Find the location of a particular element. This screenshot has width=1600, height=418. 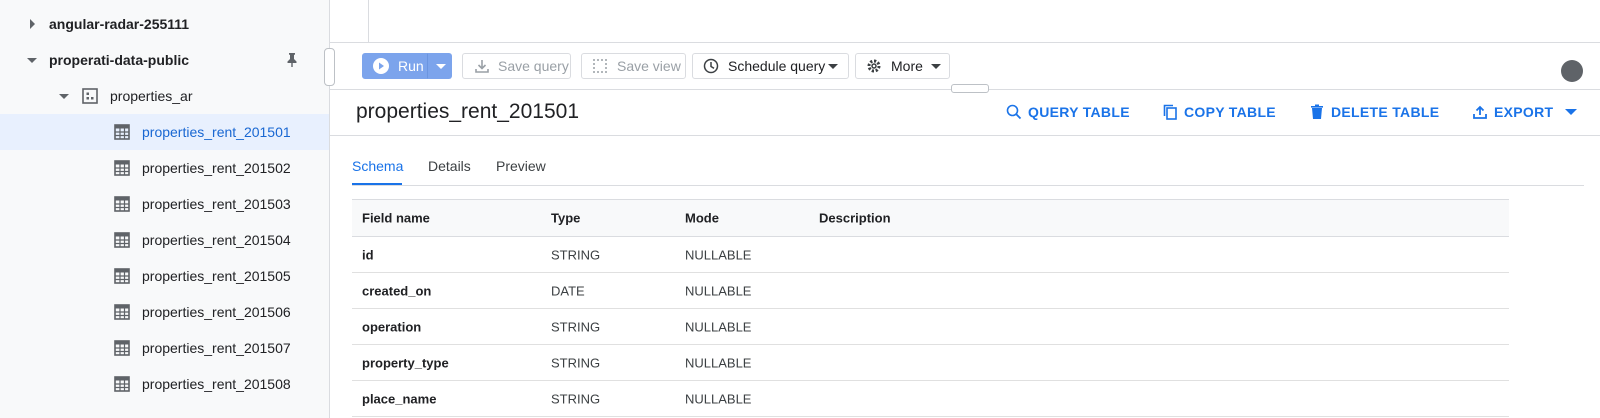

tree-table-item: properties_rent_201504 is located at coordinates (164, 240).